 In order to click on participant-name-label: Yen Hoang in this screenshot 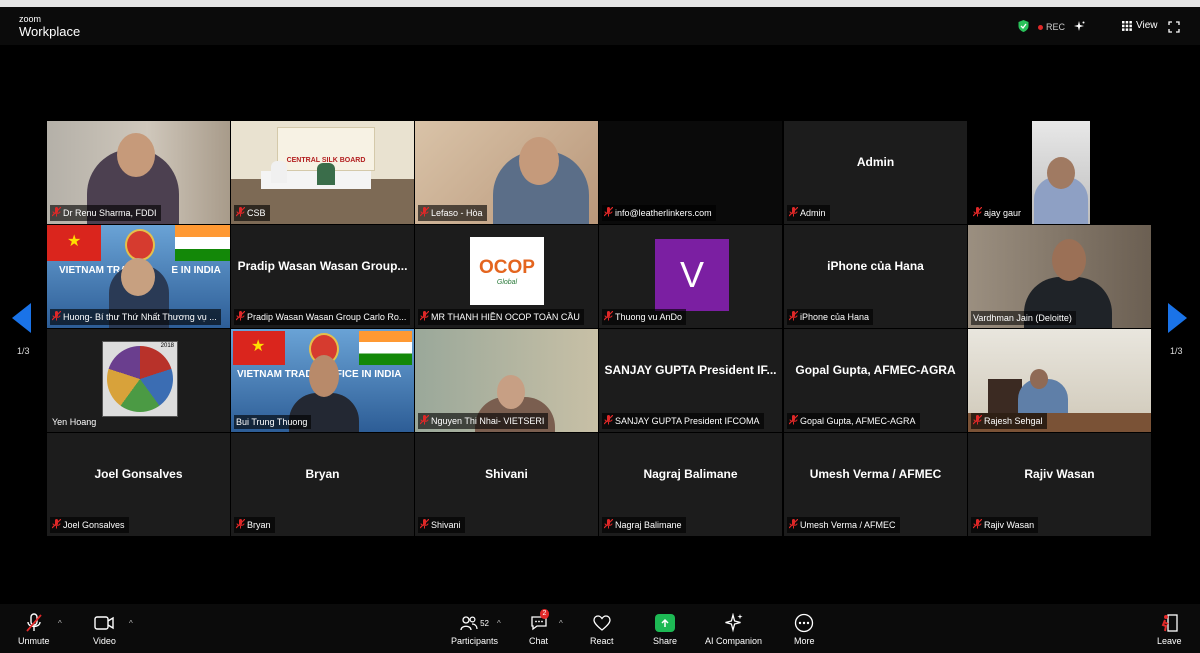, I will do `click(75, 422)`.